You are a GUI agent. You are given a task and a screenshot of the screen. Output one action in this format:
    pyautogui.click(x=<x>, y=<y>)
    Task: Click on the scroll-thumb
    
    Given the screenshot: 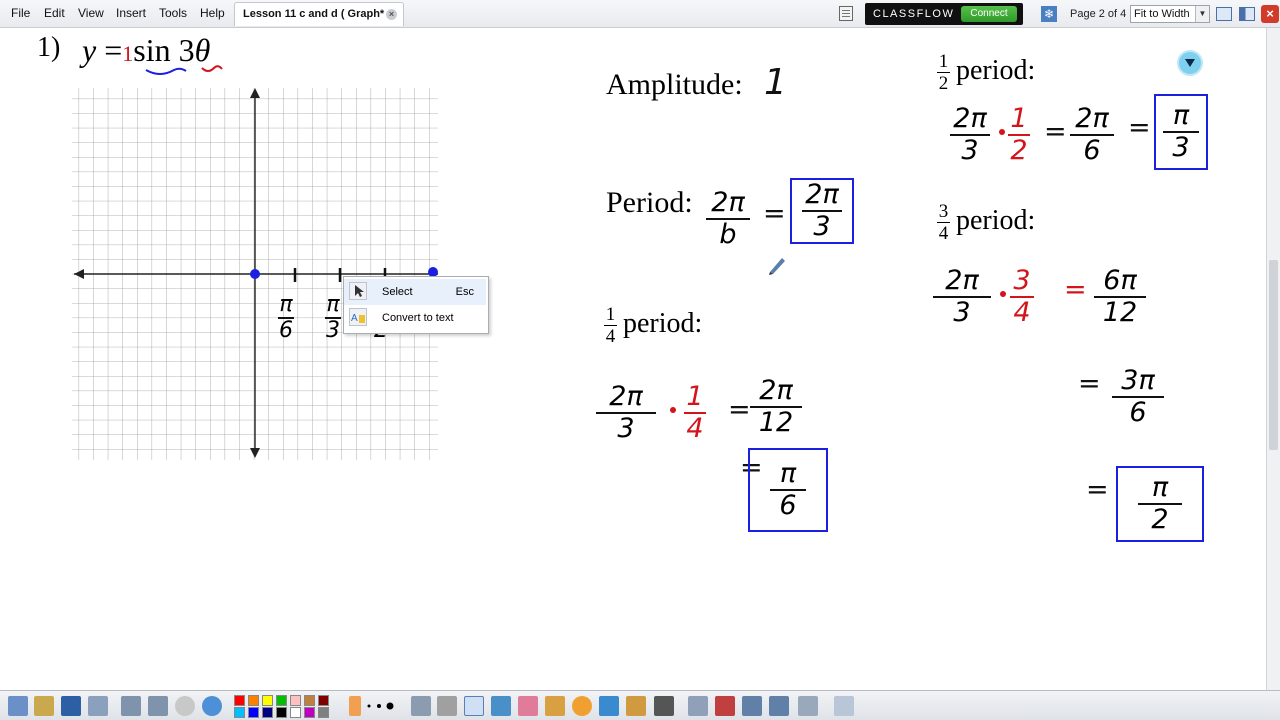 What is the action you would take?
    pyautogui.click(x=1273, y=355)
    